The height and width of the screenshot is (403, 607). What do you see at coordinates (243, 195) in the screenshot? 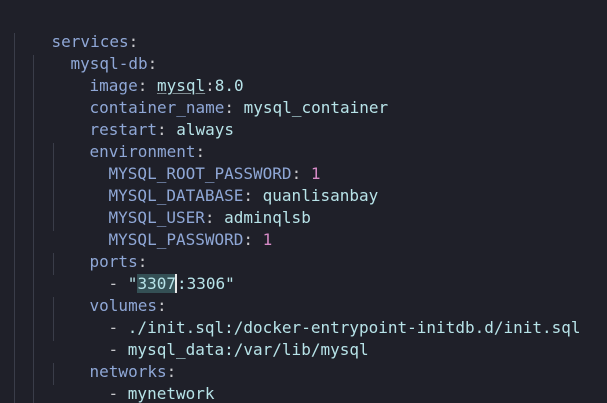
I see `code-line: MYSQL_DATABASE: quanlisanbay` at bounding box center [243, 195].